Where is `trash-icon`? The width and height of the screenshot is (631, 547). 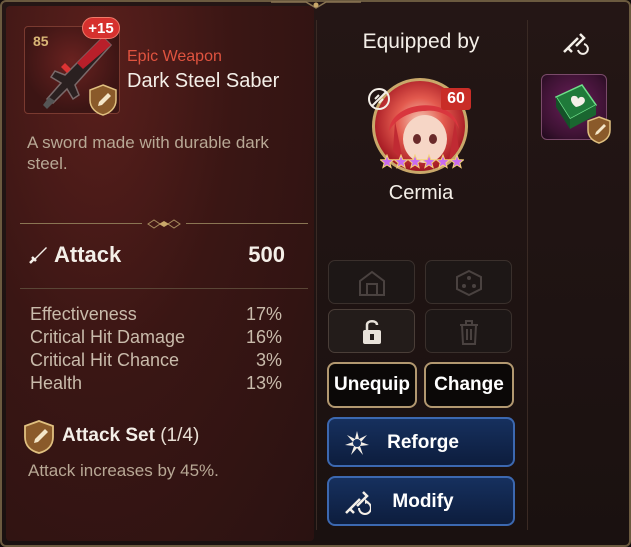
trash-icon is located at coordinates (469, 332).